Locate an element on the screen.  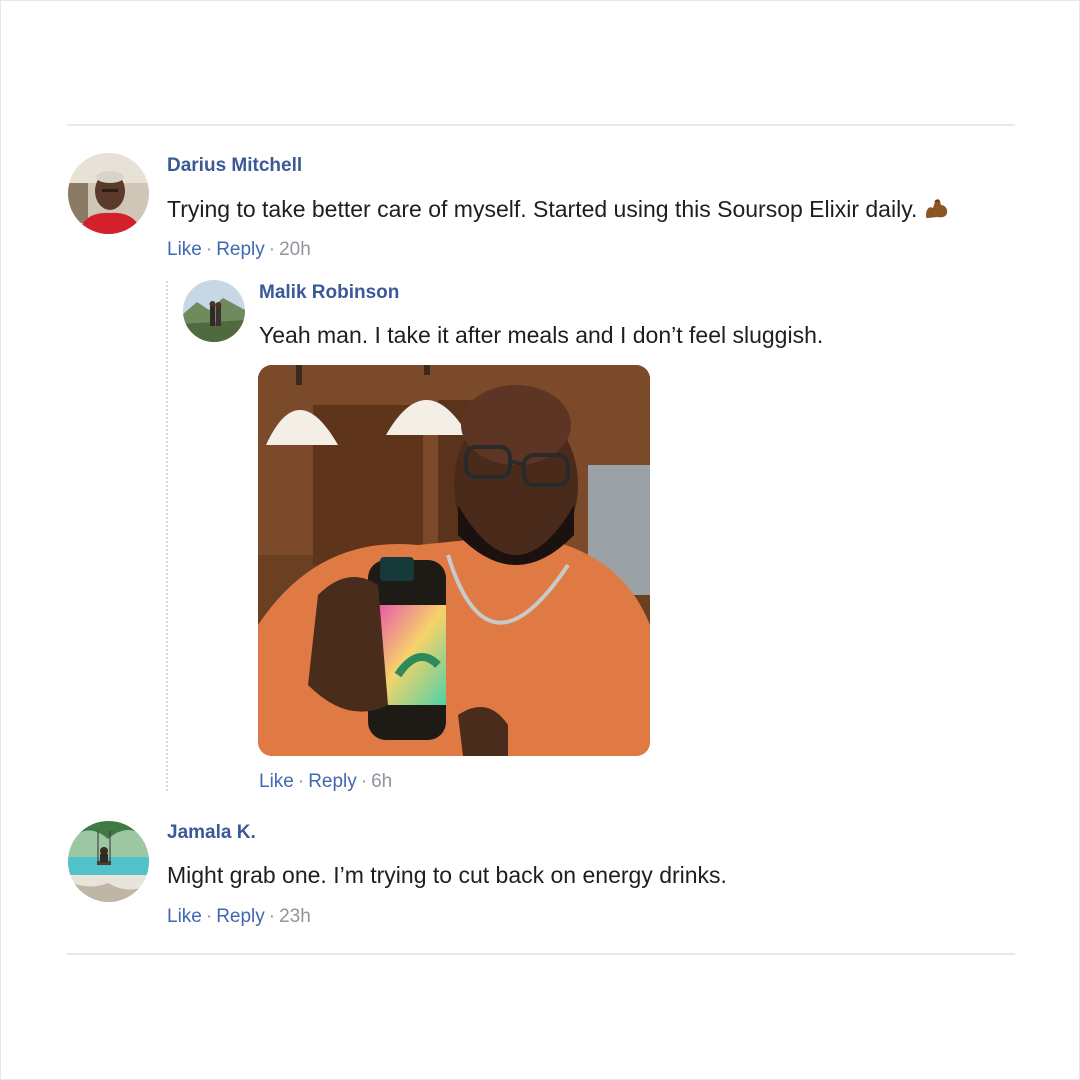
avatar-malik-robinson is located at coordinates (214, 311).